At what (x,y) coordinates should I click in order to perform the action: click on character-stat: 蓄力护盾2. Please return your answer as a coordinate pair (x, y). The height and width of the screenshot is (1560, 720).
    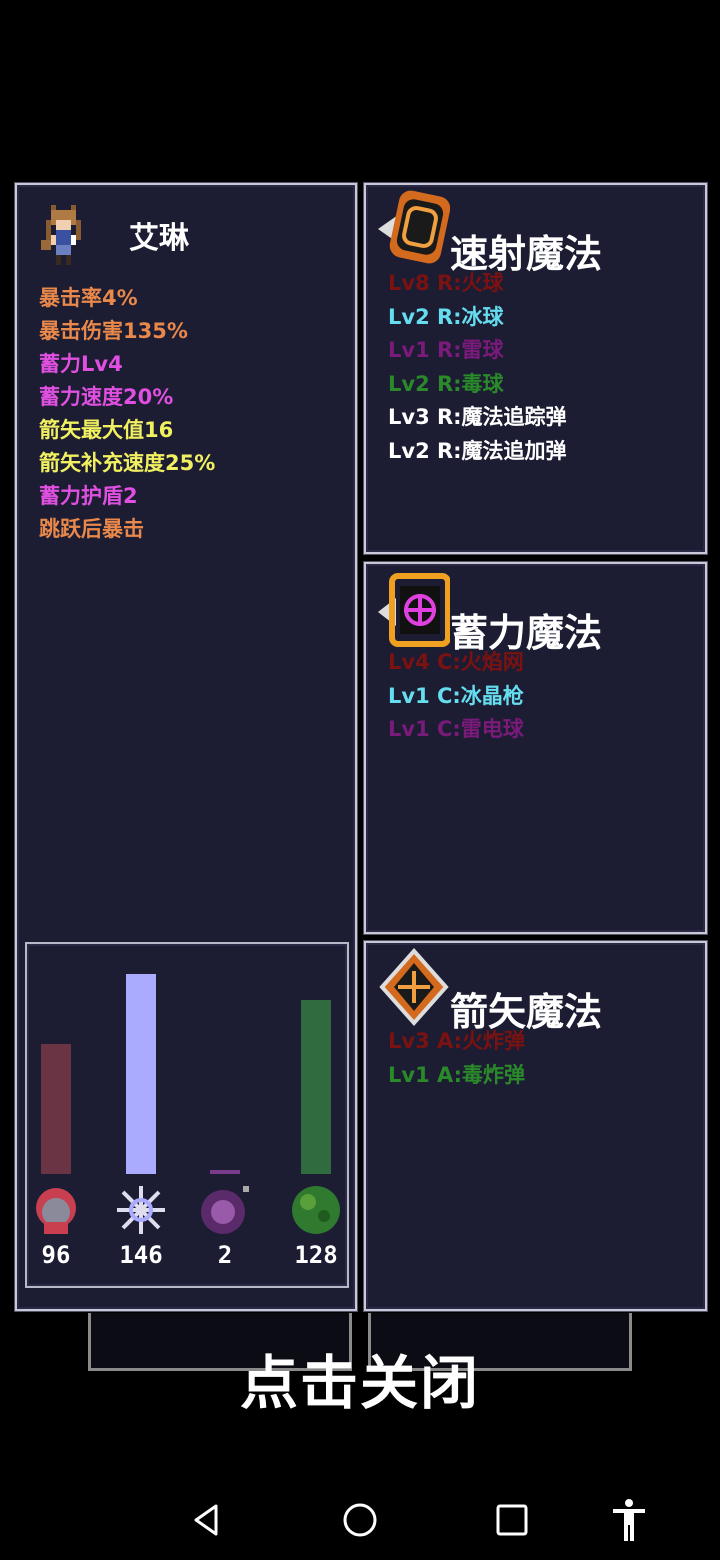
    Looking at the image, I should click on (88, 496).